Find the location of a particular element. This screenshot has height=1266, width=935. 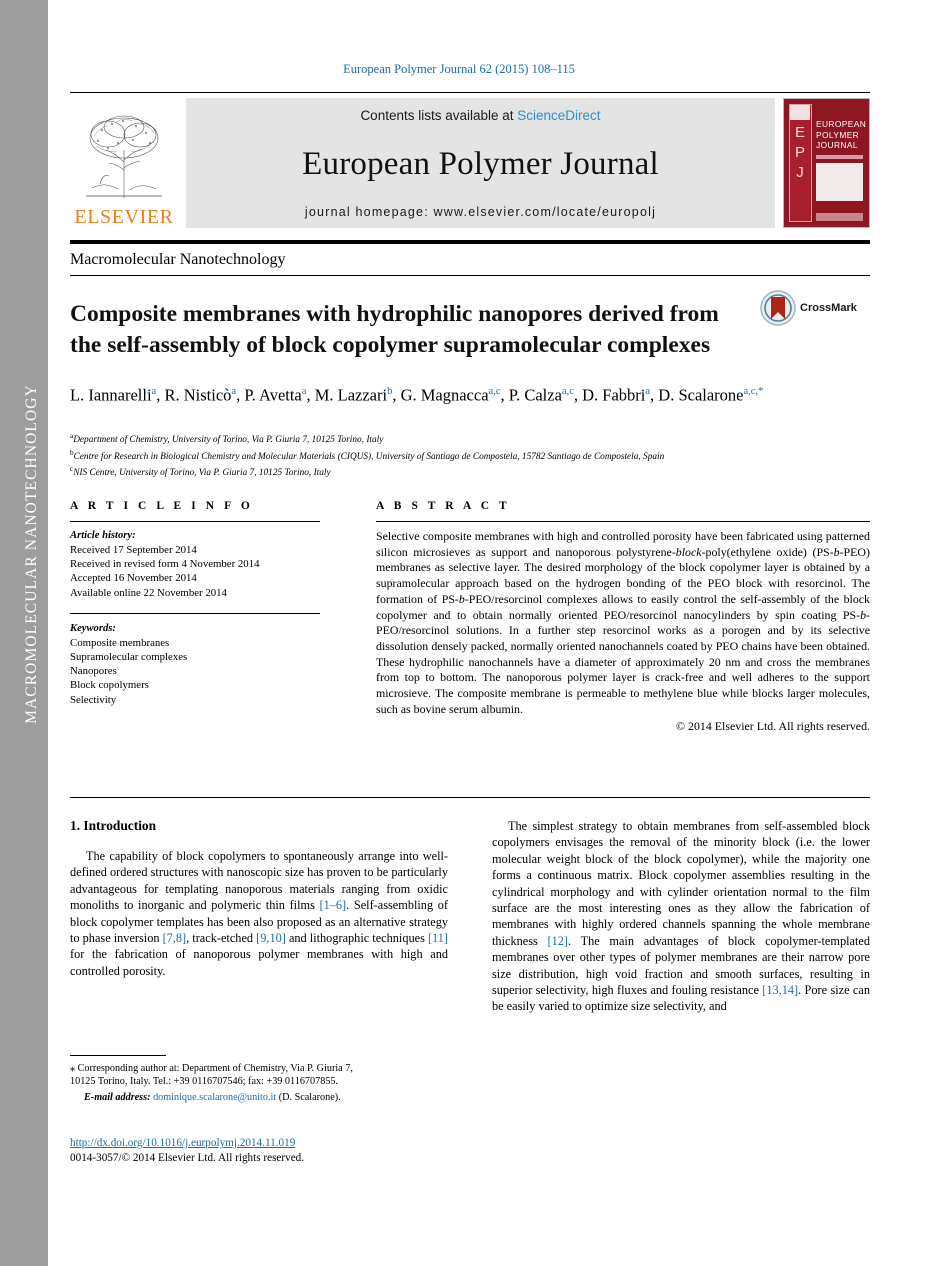

vertical-running-head-bar: MACROMOLECULAR NANOTECHNOLOGY is located at coordinates (24, 633).